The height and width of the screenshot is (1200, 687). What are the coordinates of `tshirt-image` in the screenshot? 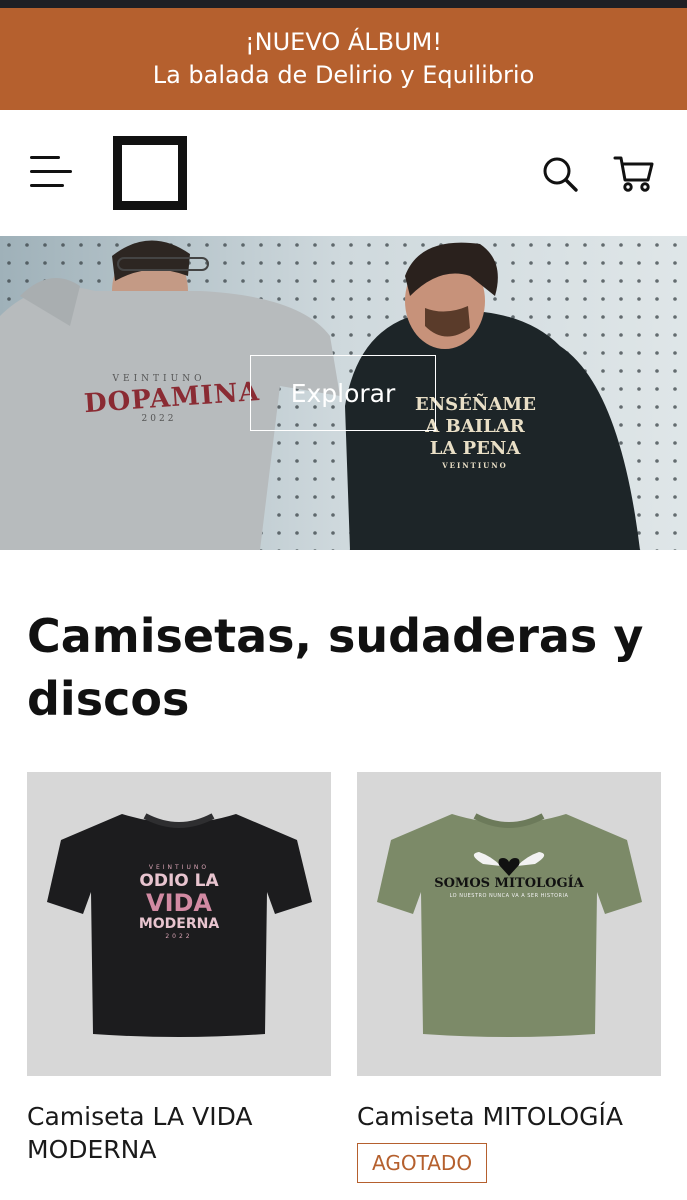 It's located at (509, 925).